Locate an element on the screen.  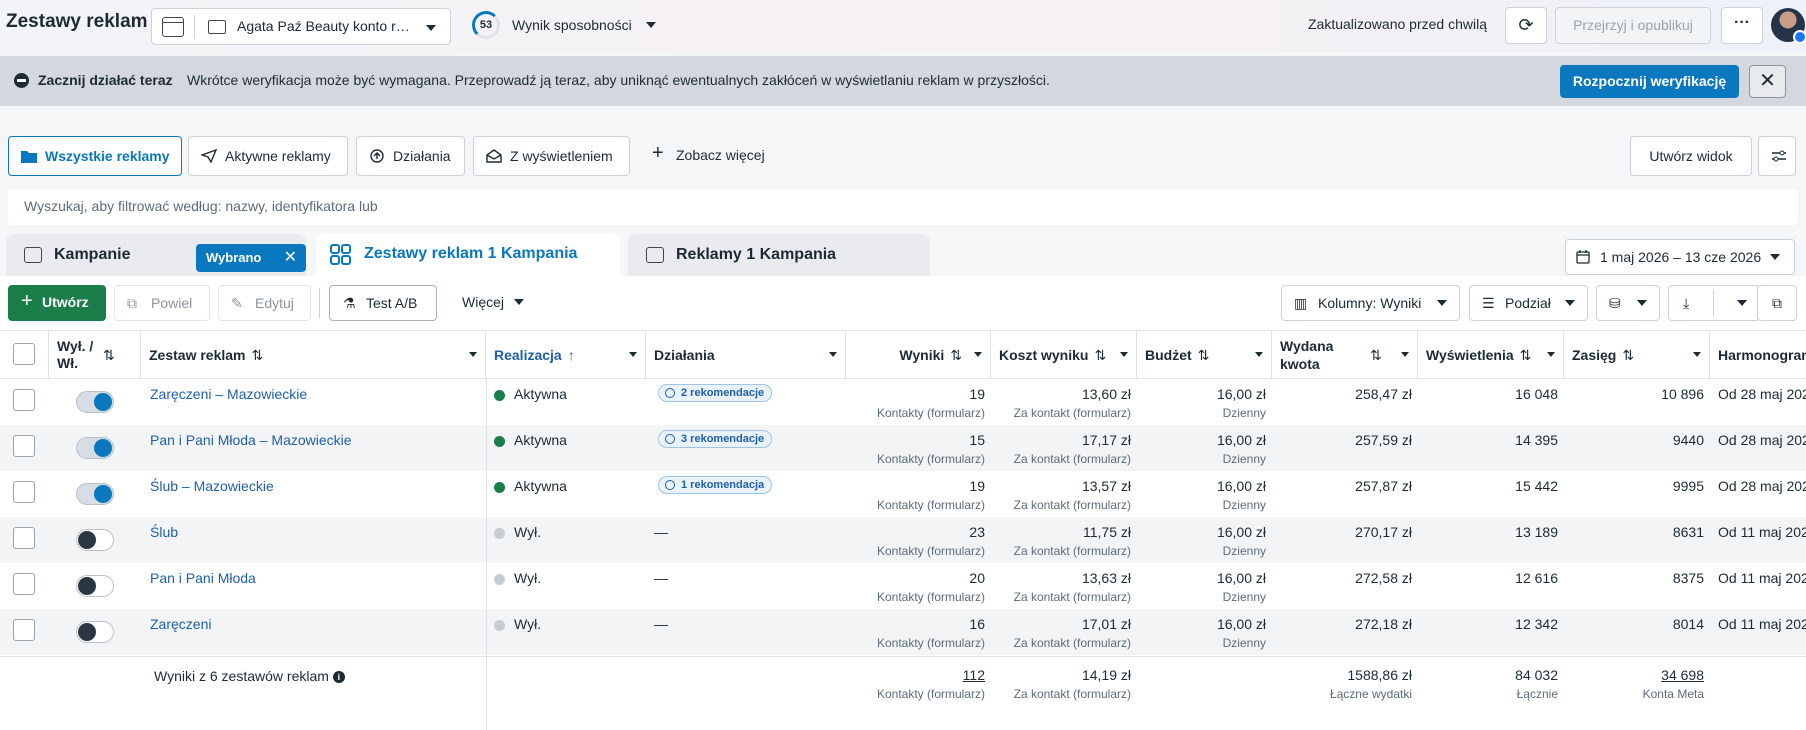
date-range-picker: 1 maj 2026 – 13 cze 2026 is located at coordinates (1680, 257).